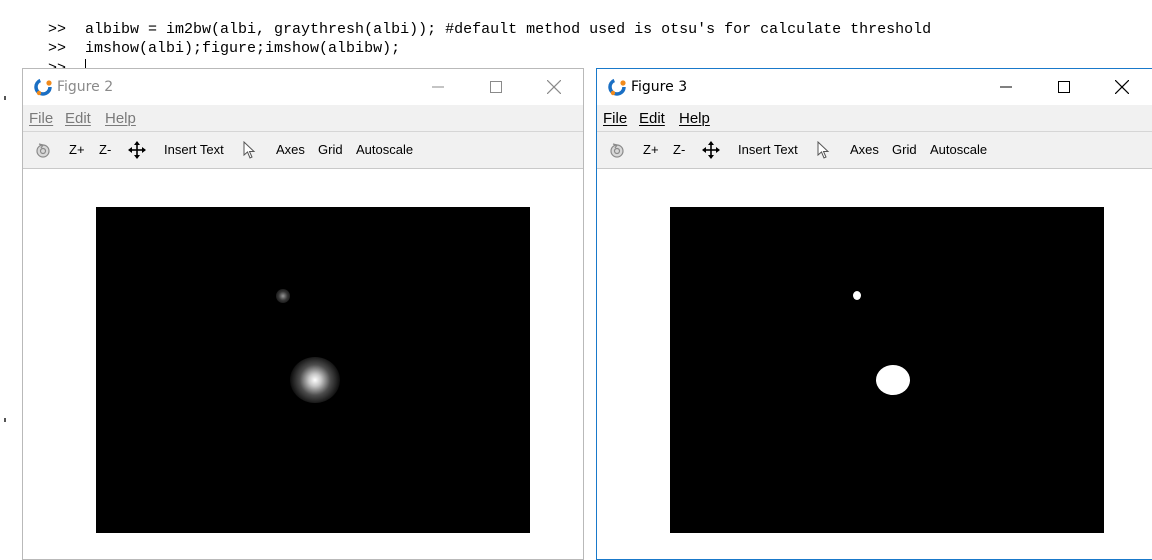  What do you see at coordinates (874, 87) in the screenshot?
I see `title-bar: Figure 3` at bounding box center [874, 87].